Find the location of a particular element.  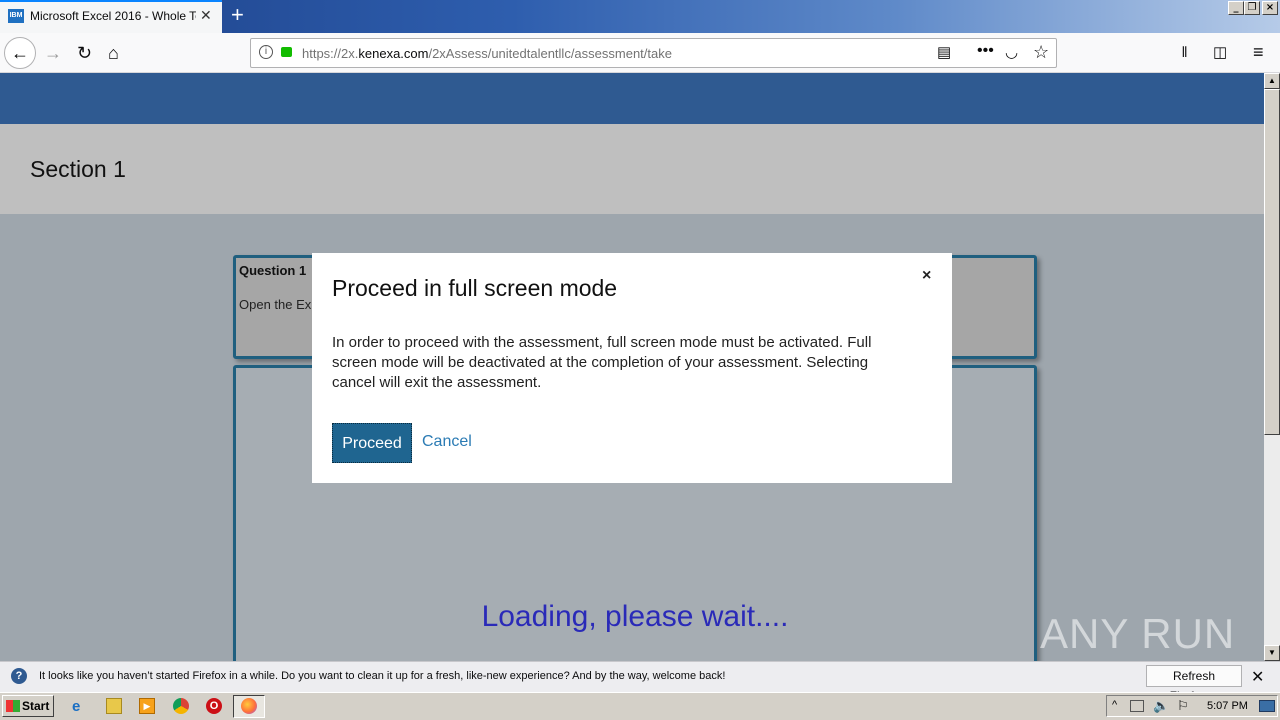

proceed-button: Proceed is located at coordinates (372, 443).